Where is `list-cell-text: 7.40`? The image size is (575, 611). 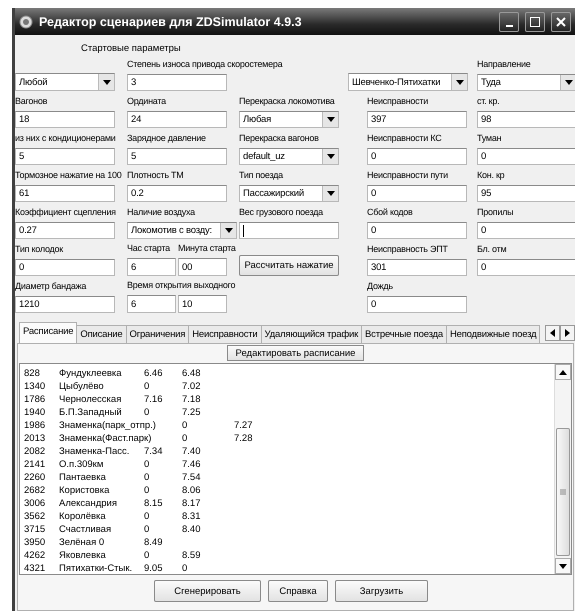 list-cell-text: 7.40 is located at coordinates (192, 451).